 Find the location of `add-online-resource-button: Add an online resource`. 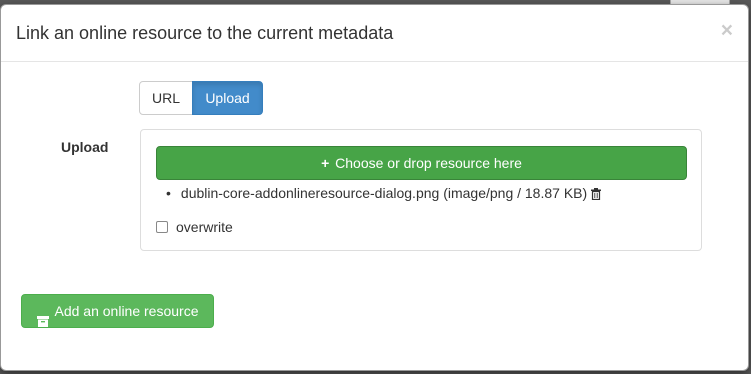

add-online-resource-button: Add an online resource is located at coordinates (117, 311).